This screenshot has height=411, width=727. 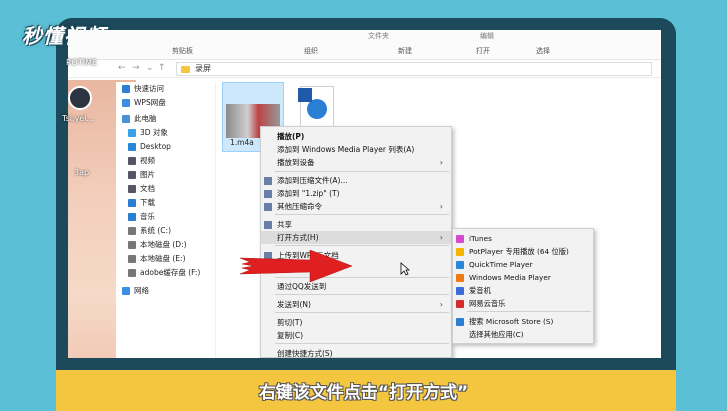 I want to click on nav-item-label: 系统 (C:), so click(x=155, y=230).